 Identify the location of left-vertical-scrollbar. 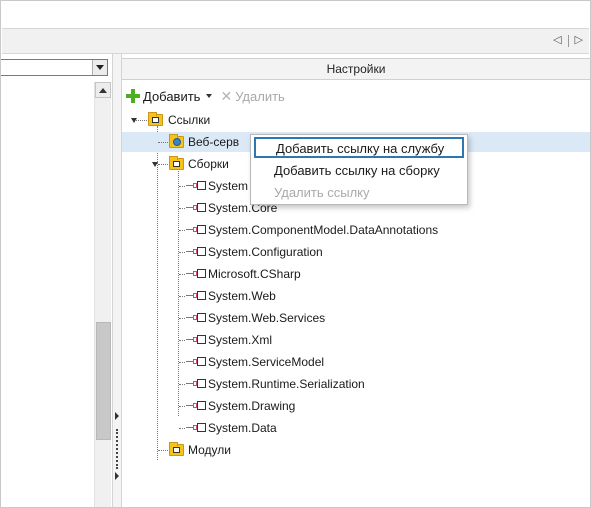
(102, 294).